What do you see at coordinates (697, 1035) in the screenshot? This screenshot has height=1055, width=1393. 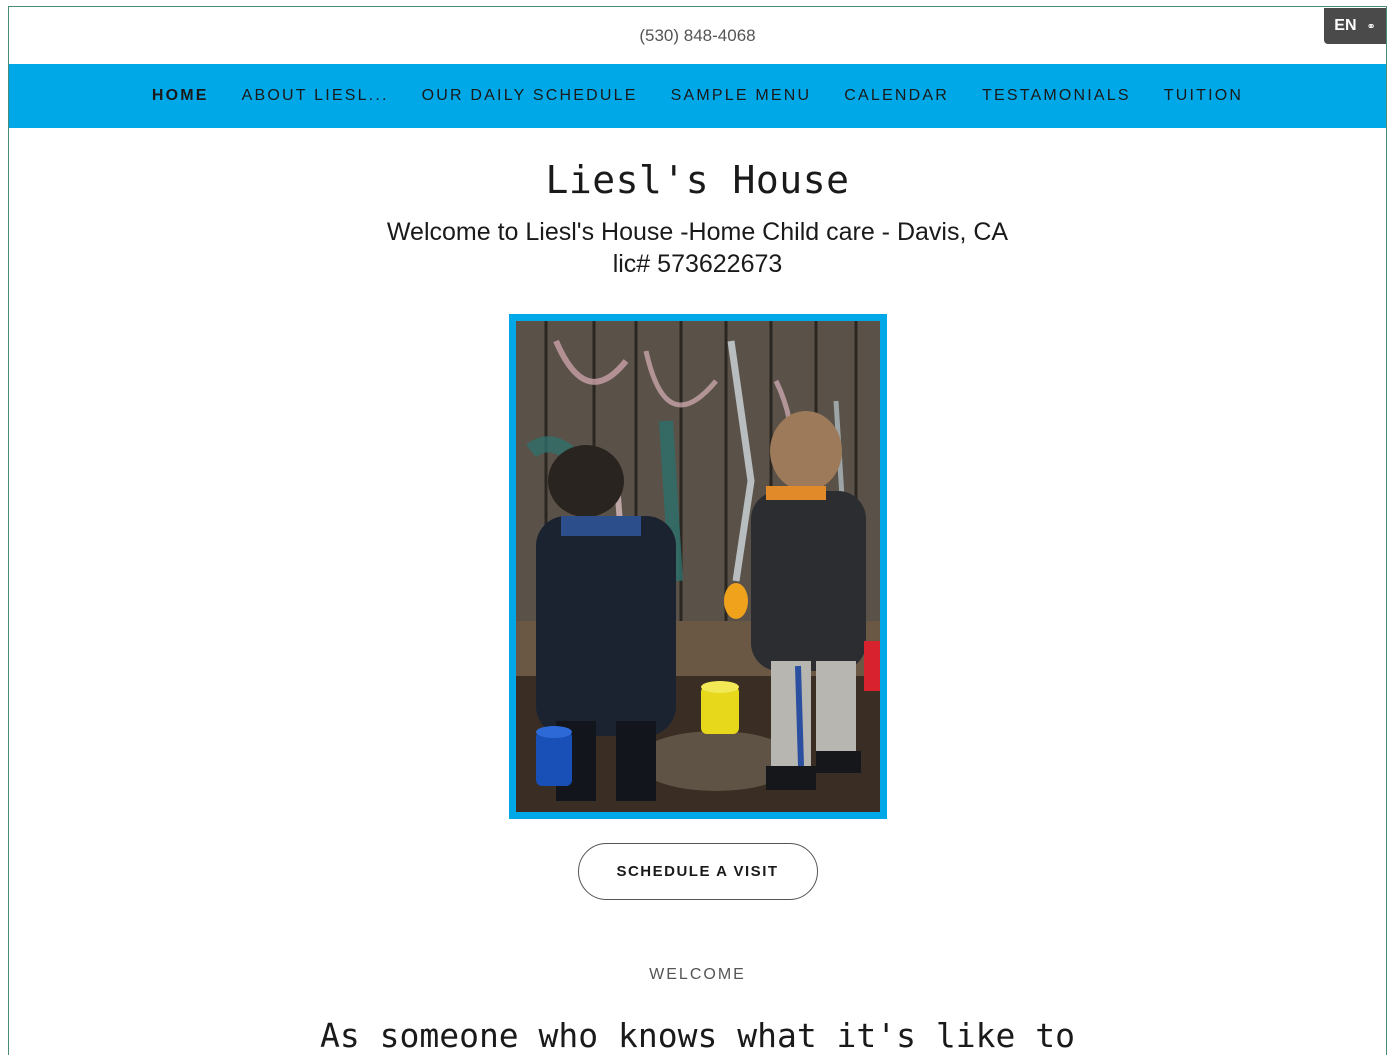 I see `welcome-heading: As someone who knows what it's like to` at bounding box center [697, 1035].